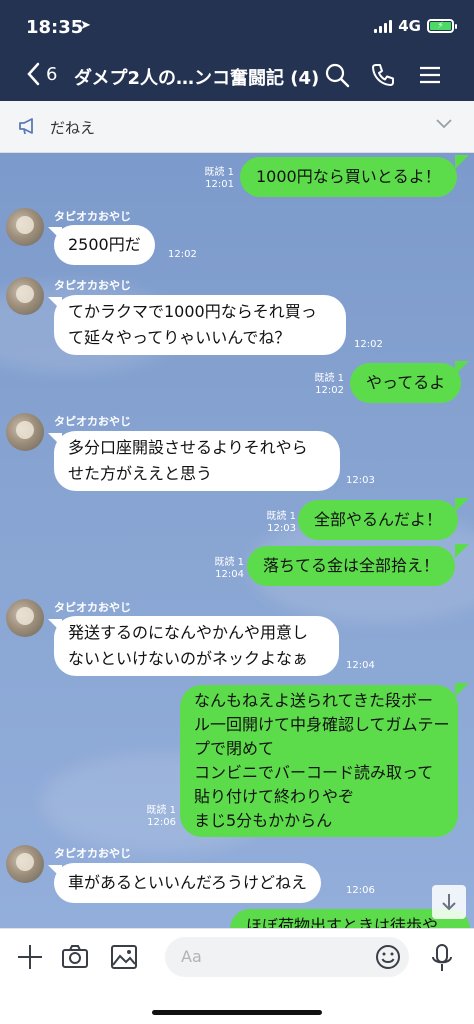 This screenshot has width=474, height=1024. Describe the element at coordinates (188, 632) in the screenshot. I see `message-text: 発送するのになんやかんや用意し` at that location.